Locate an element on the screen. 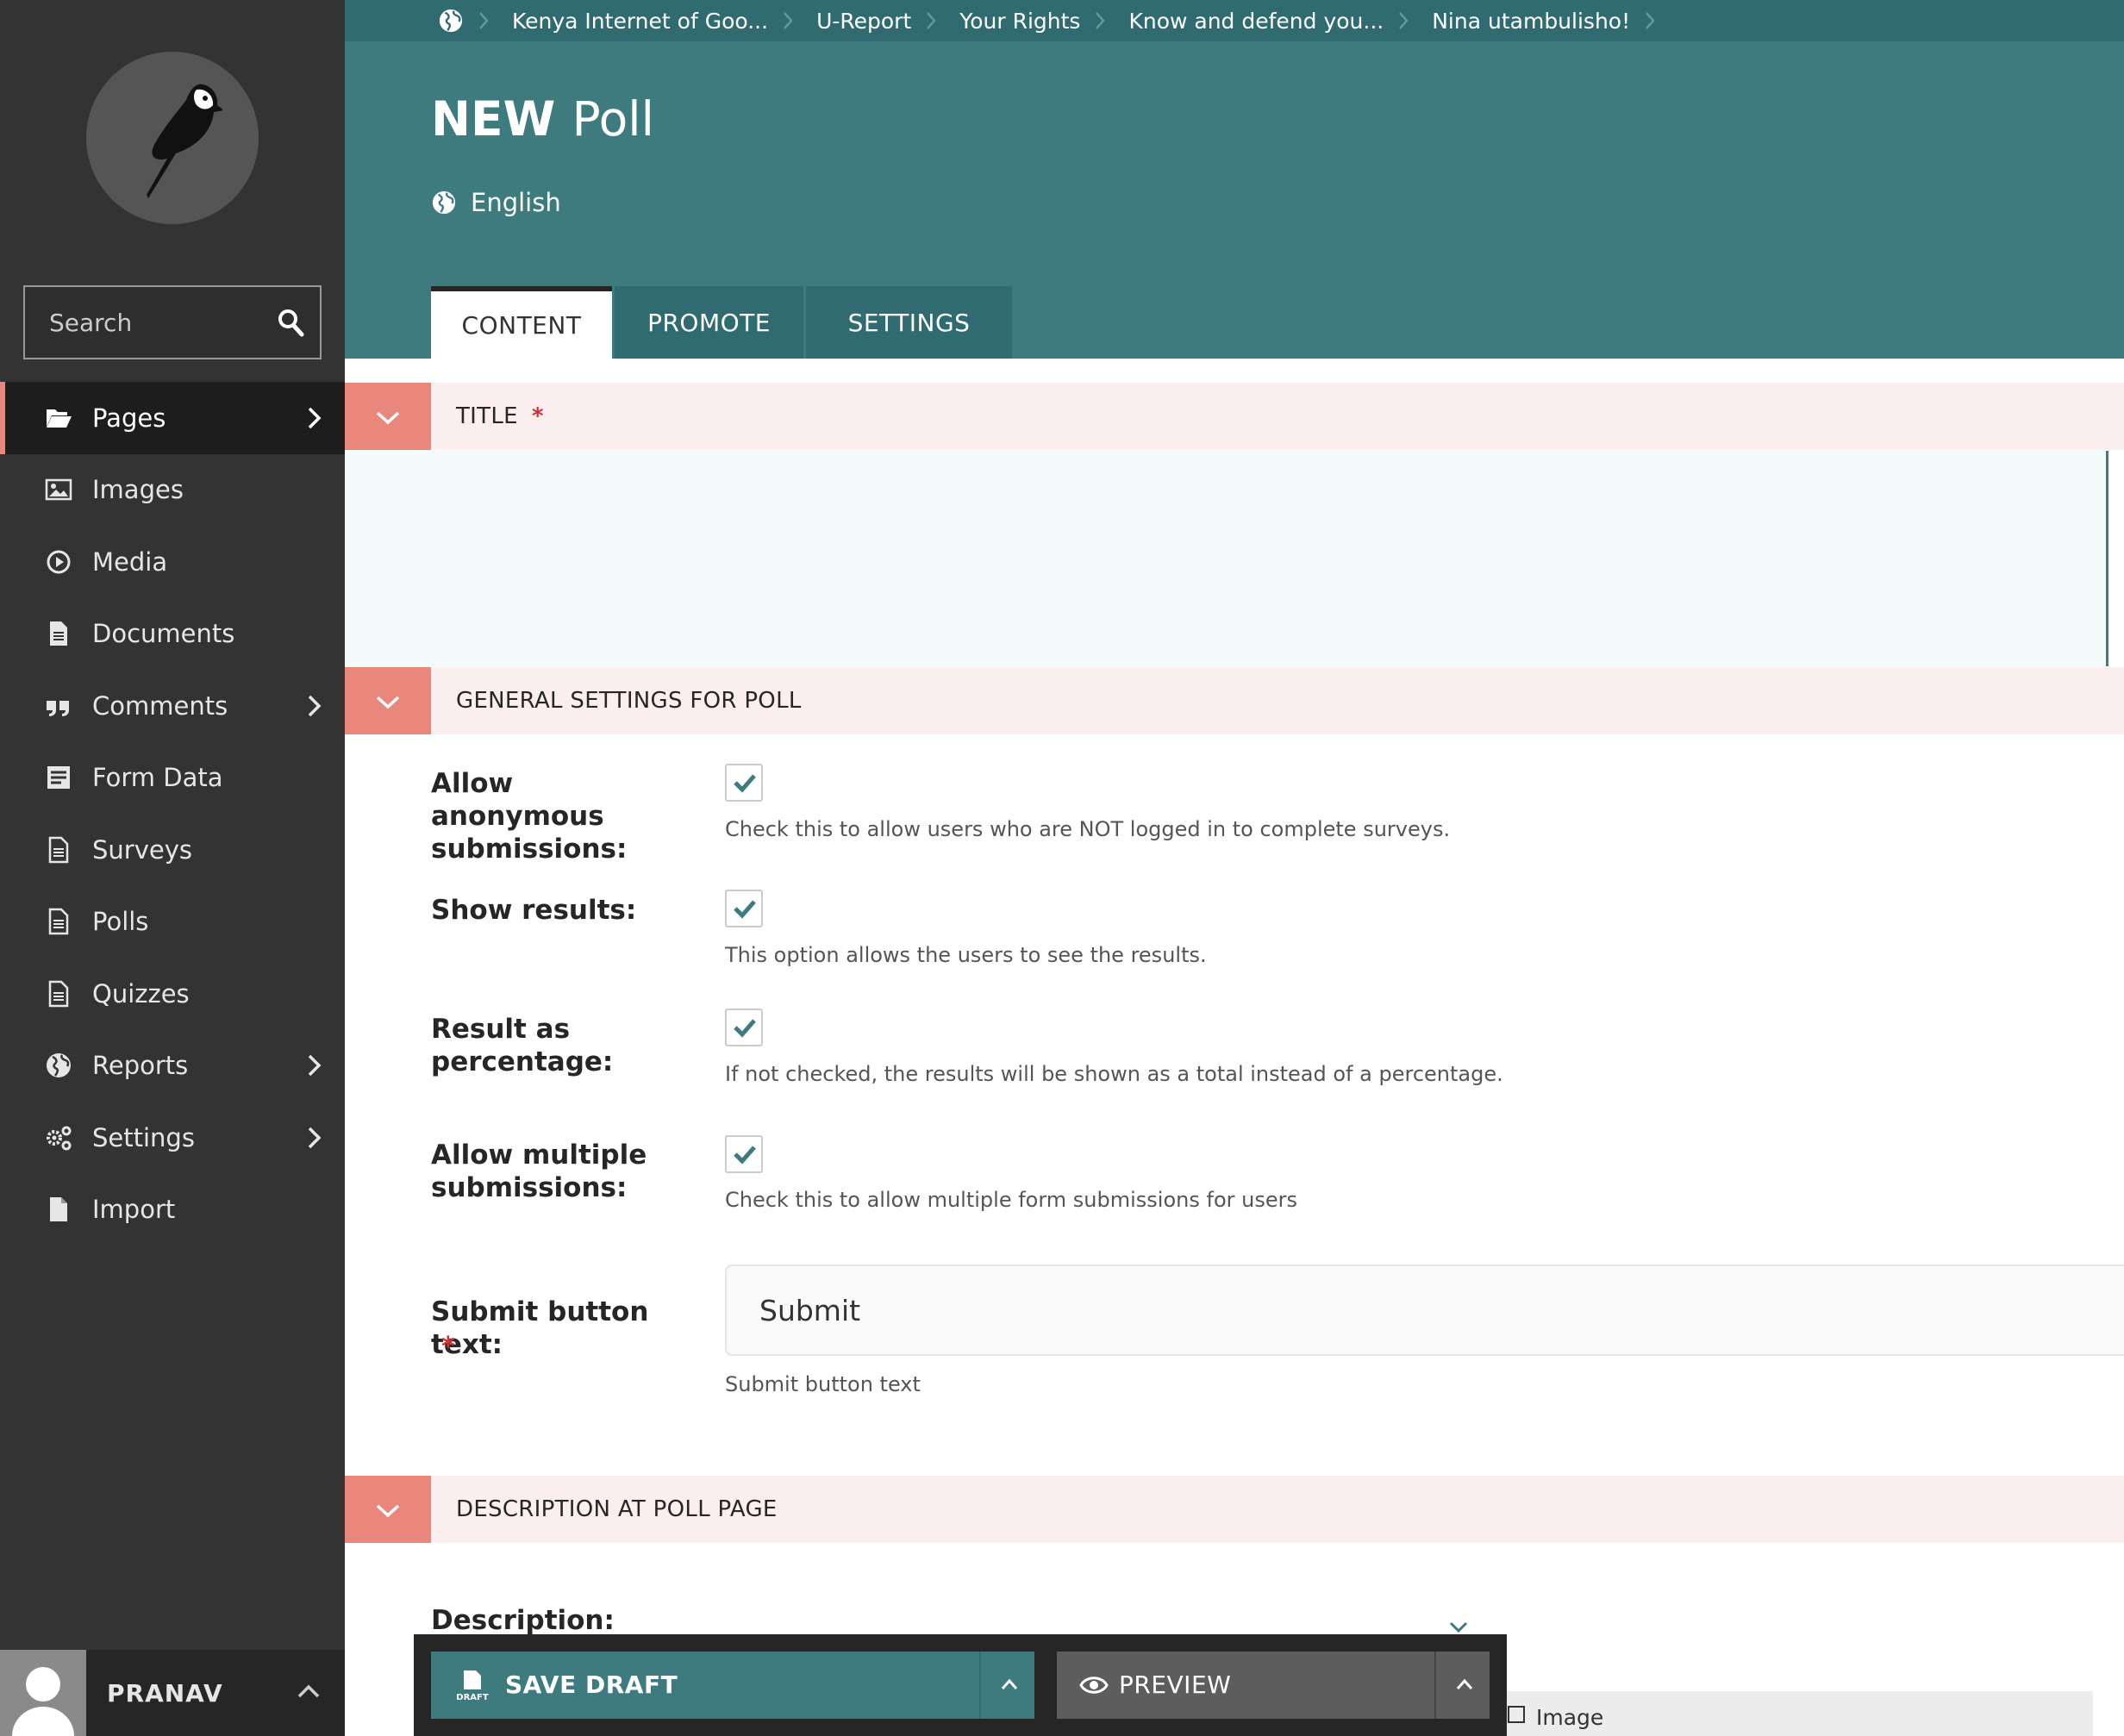 The height and width of the screenshot is (1736, 2124). quote-icon is located at coordinates (58, 708).